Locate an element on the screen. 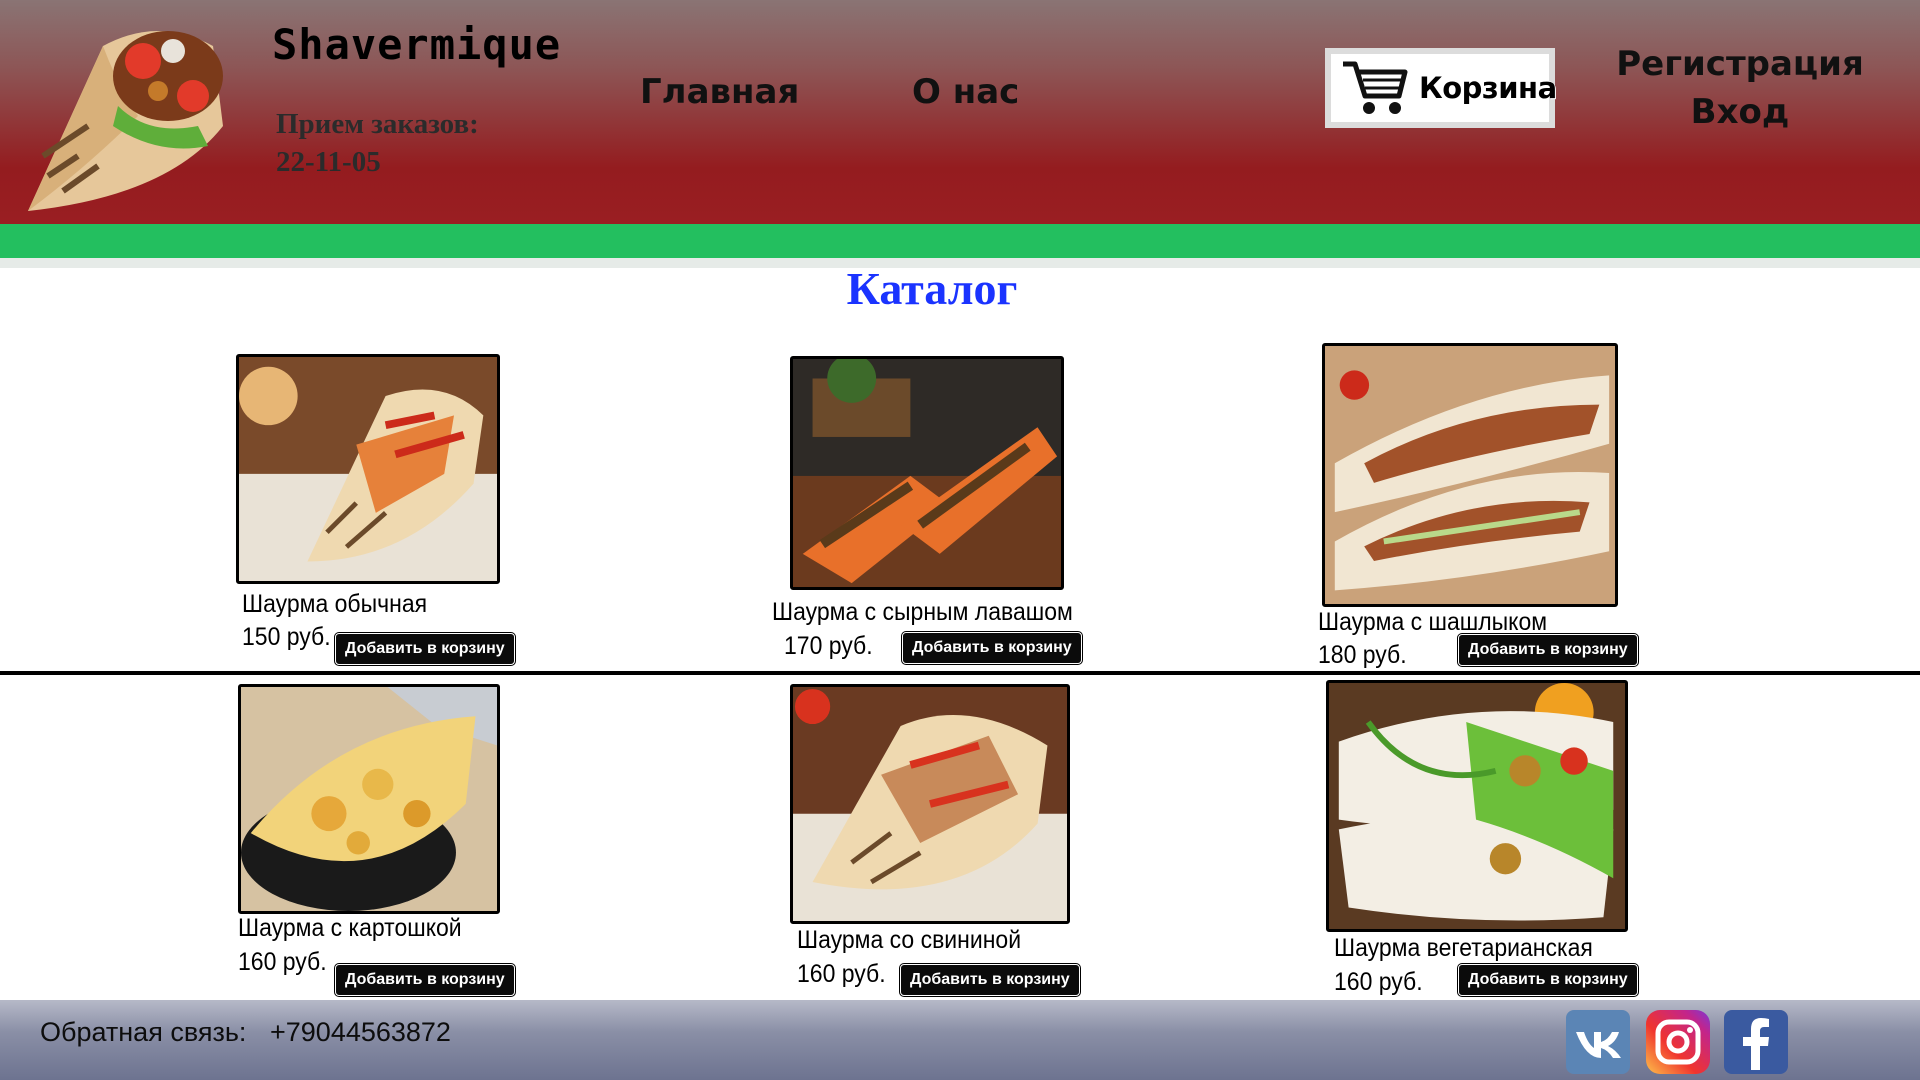  hours-label: Прием заказов: is located at coordinates (377, 124).